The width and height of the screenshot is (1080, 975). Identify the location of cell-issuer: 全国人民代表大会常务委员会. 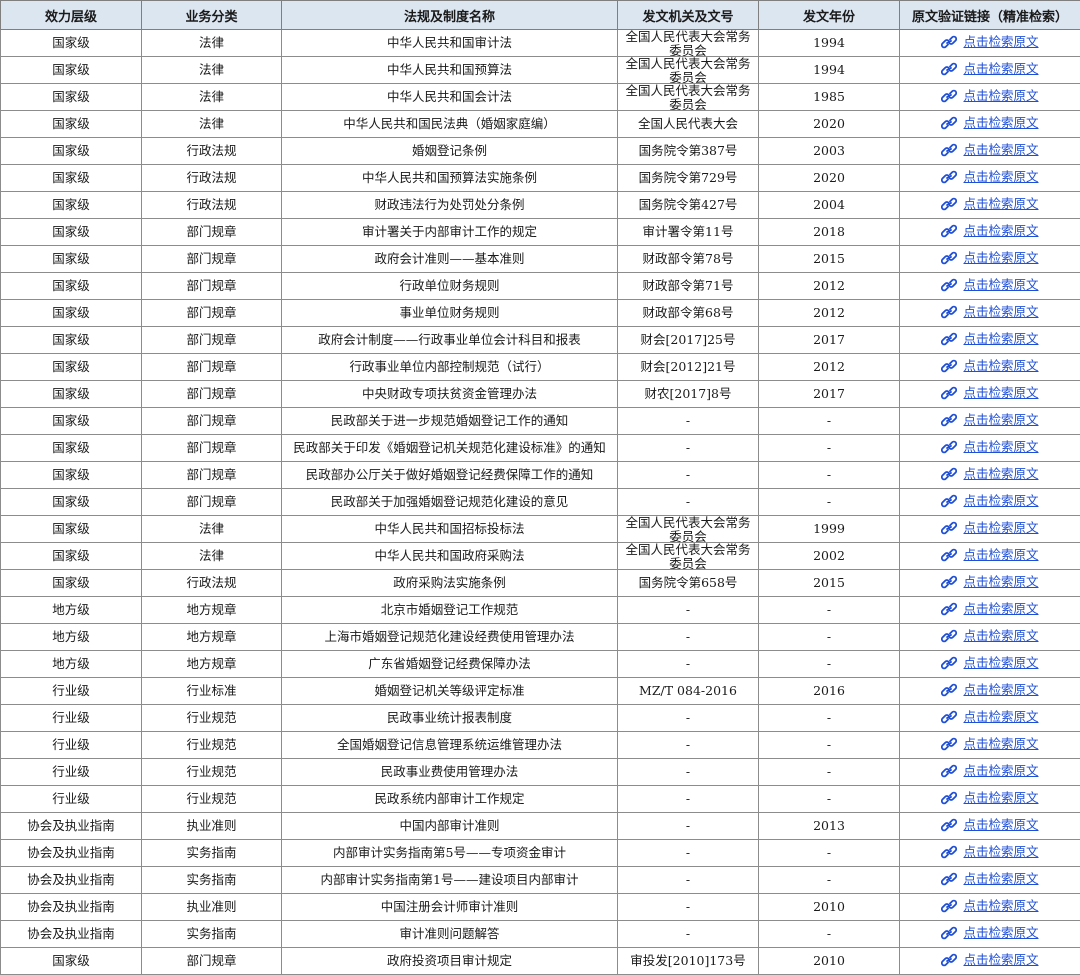
(688, 529).